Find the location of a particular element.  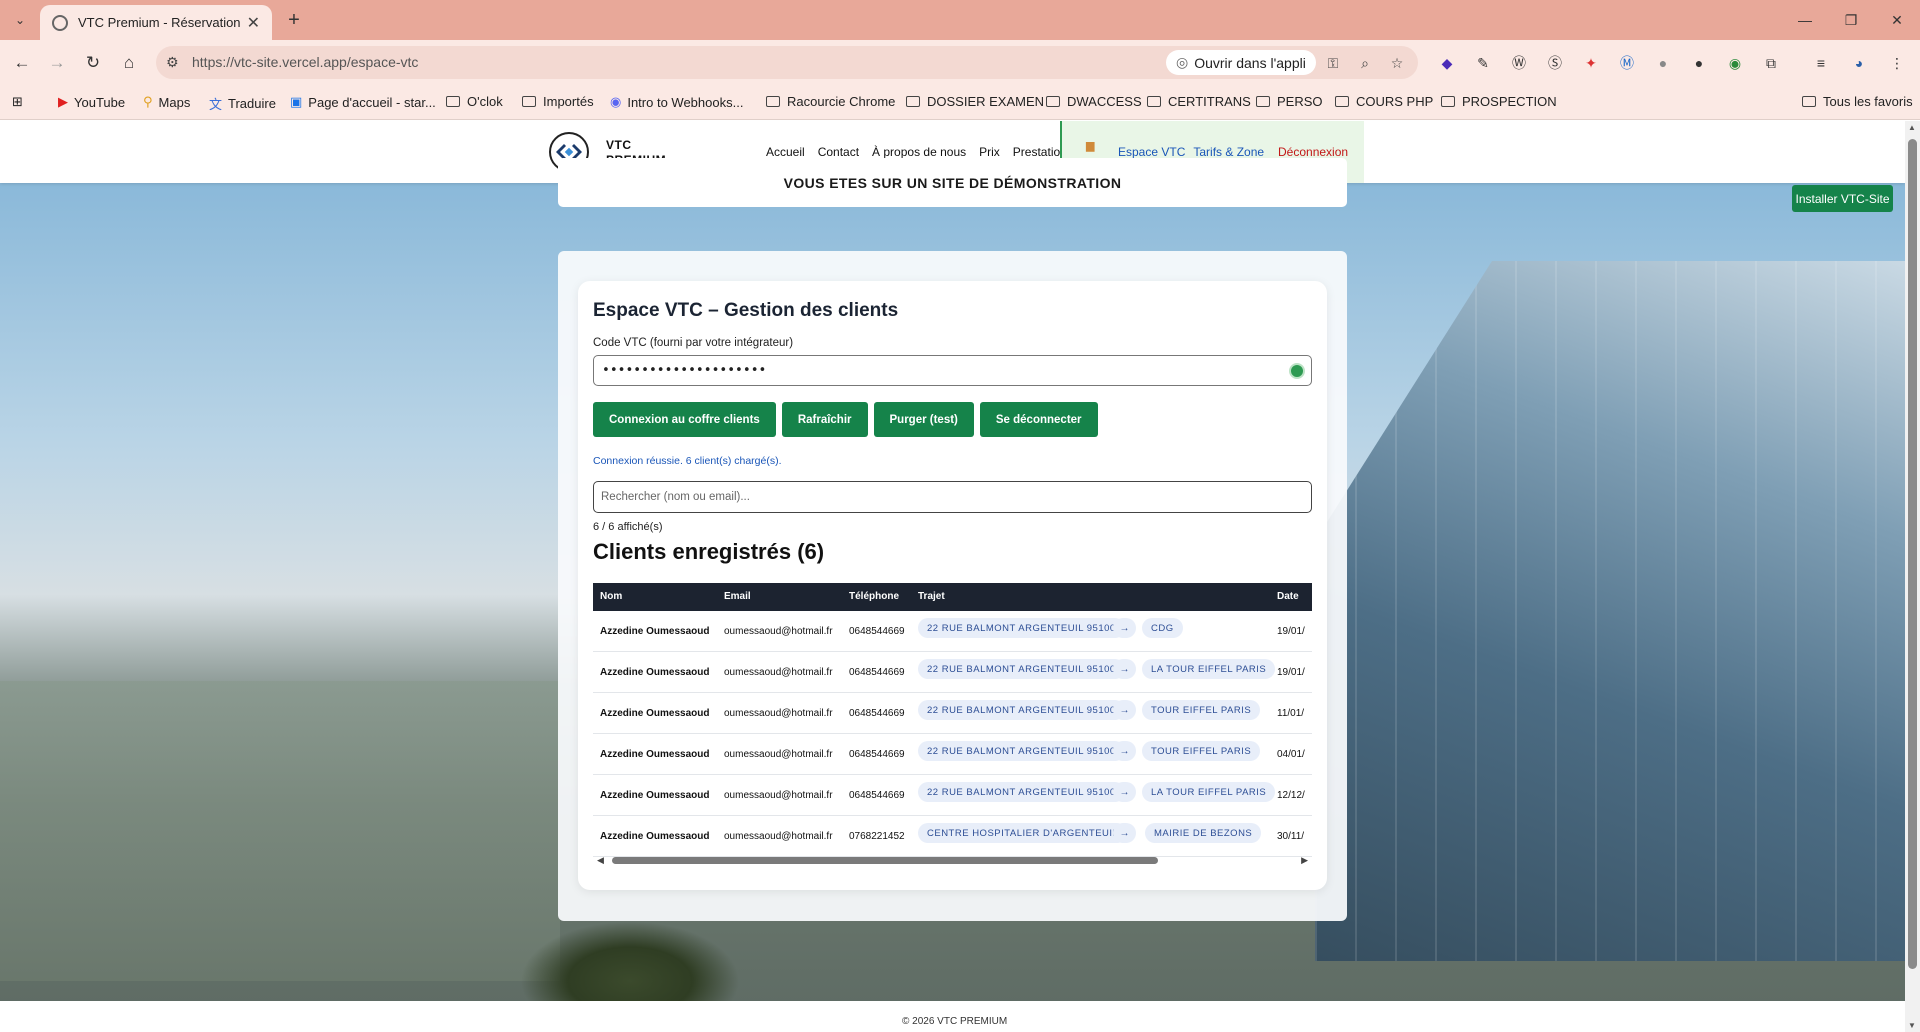

cell-date: 04/01/ is located at coordinates (1291, 754).